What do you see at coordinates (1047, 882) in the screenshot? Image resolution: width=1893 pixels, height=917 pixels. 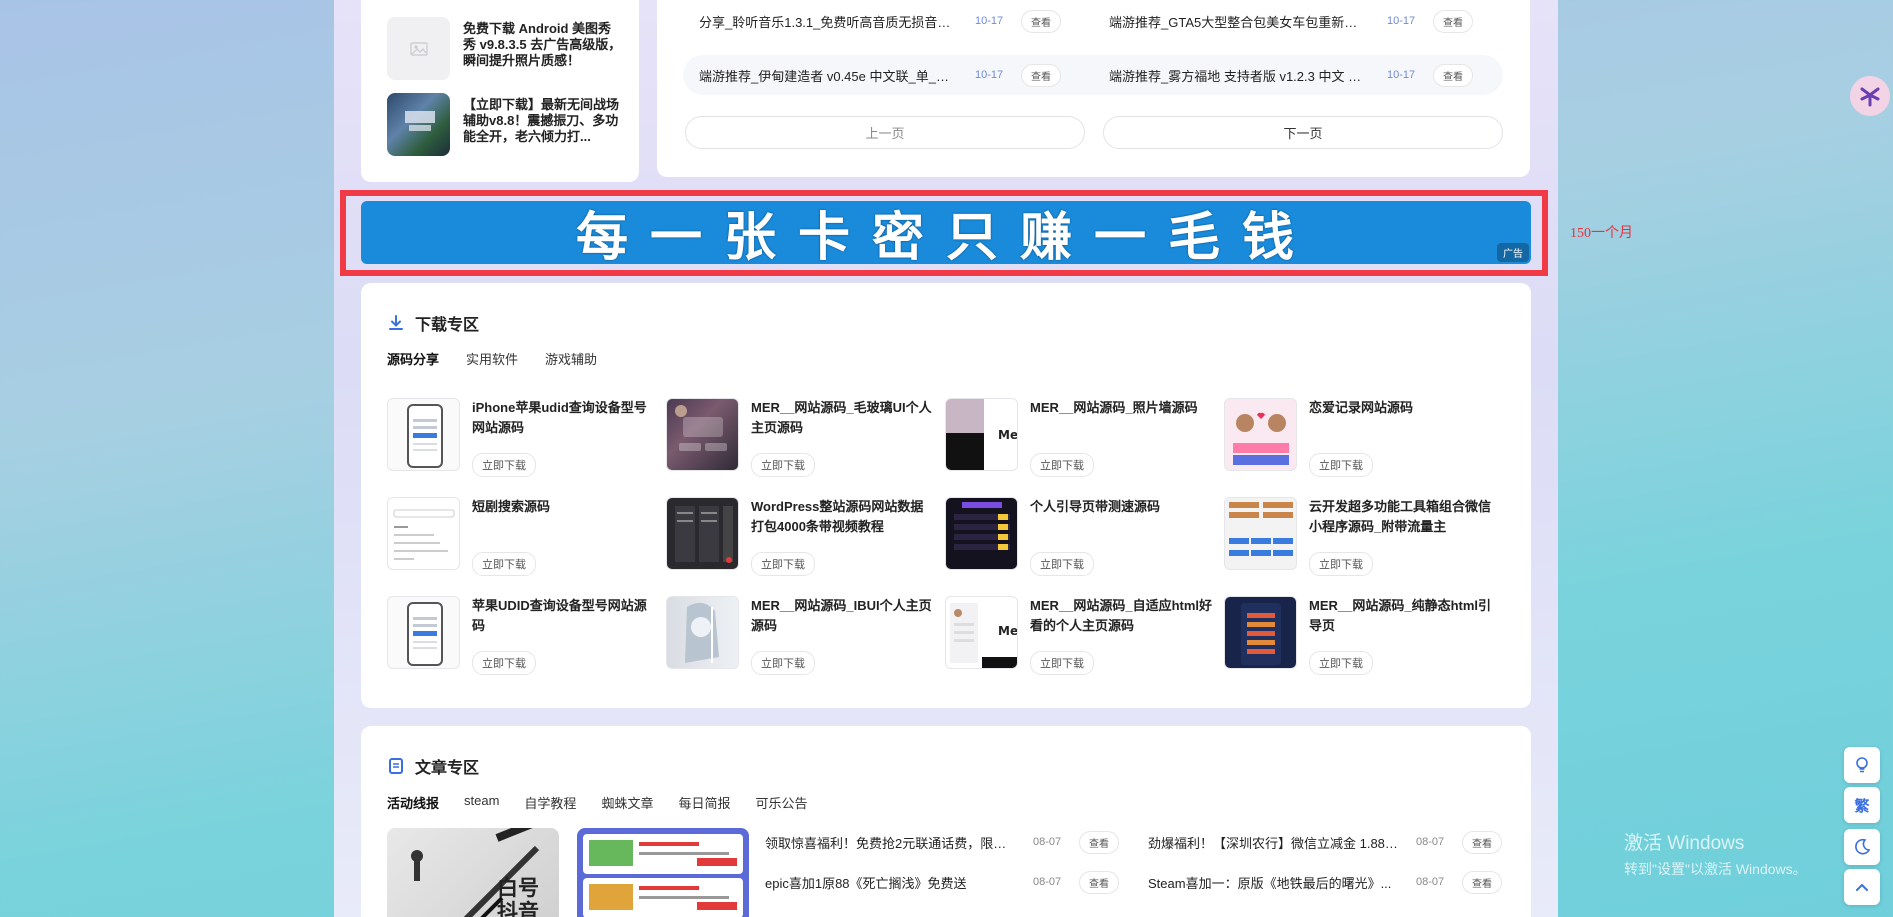 I see `item-date: 08-07` at bounding box center [1047, 882].